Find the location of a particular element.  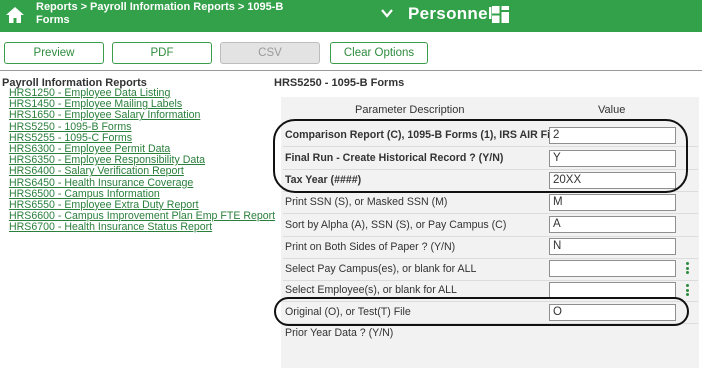

column-header-parameter: Parameter Description is located at coordinates (410, 110).